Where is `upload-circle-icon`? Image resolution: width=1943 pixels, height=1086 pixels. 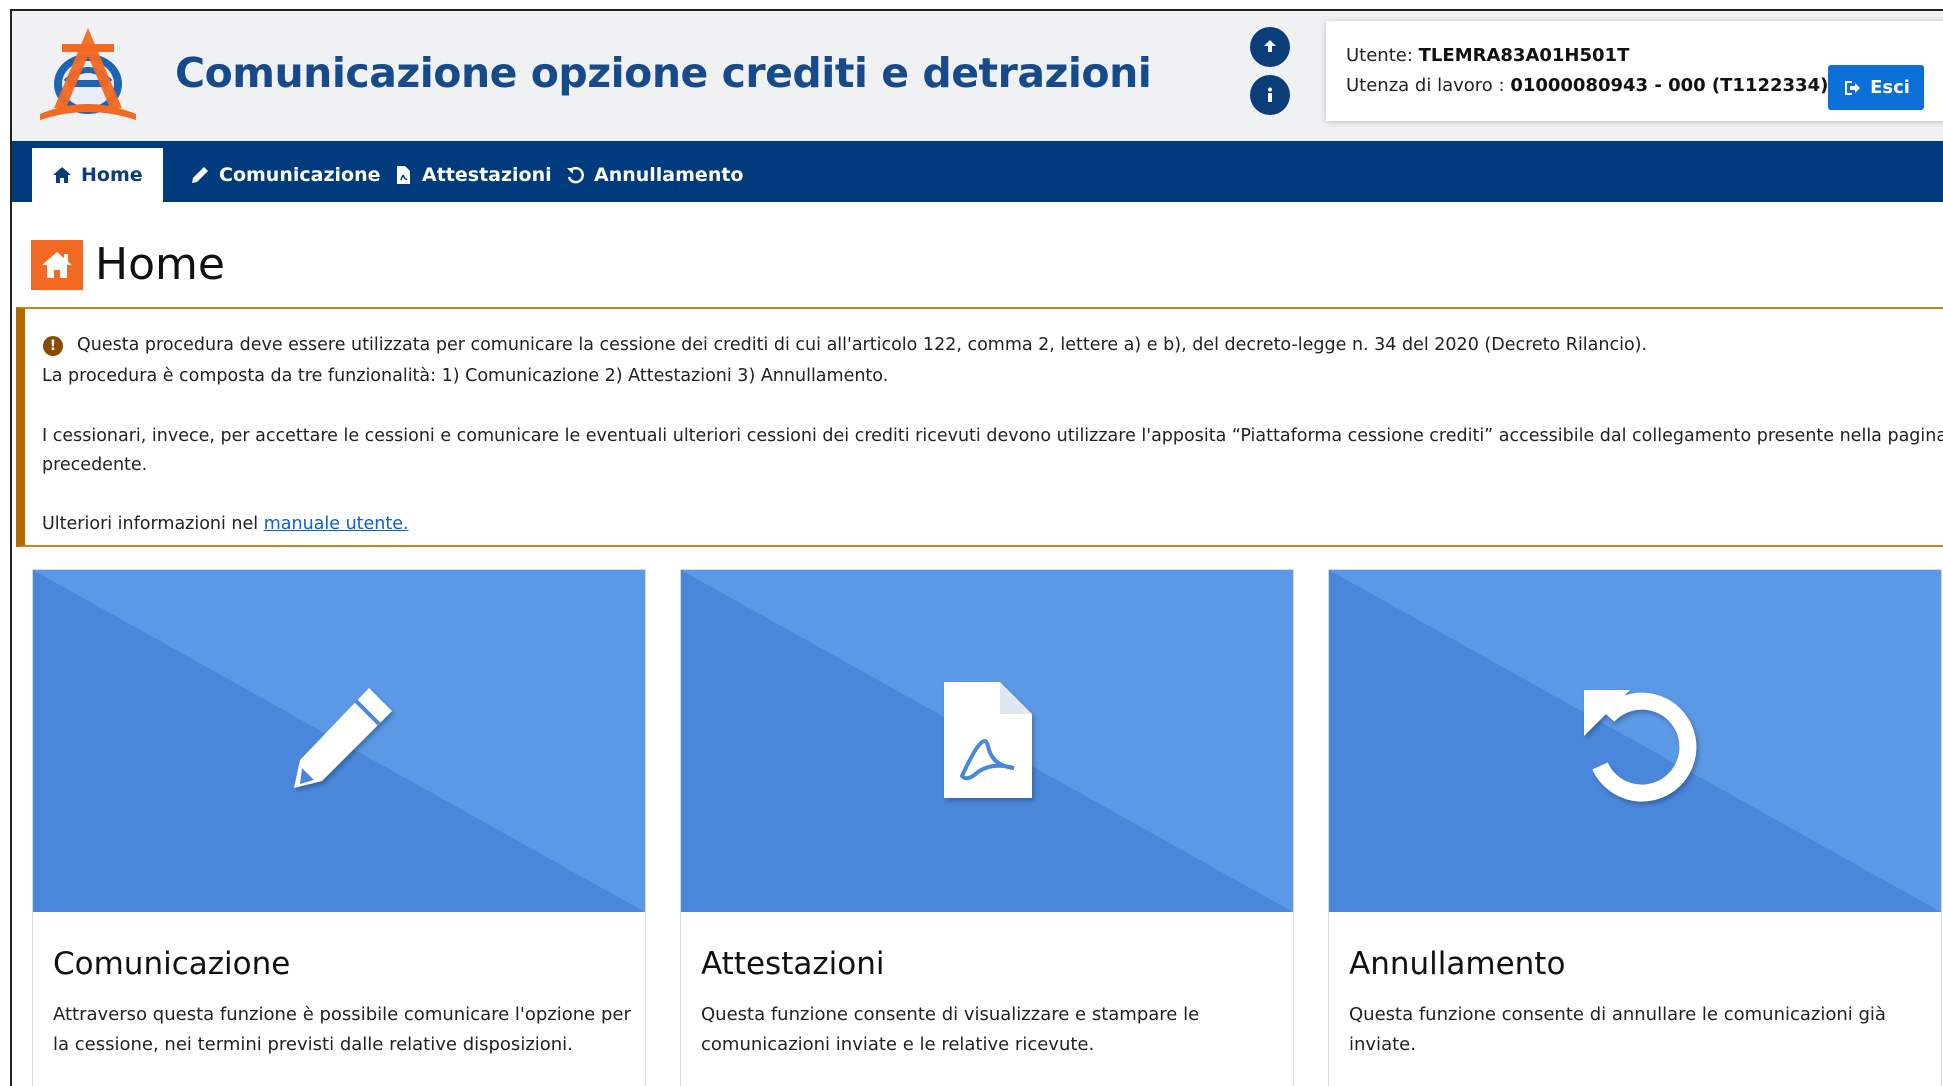
upload-circle-icon is located at coordinates (1270, 47).